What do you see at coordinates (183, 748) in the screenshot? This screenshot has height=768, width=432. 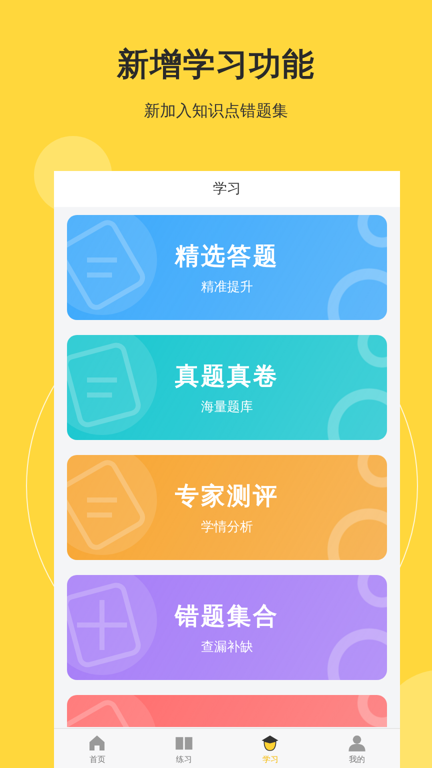 I see `tab: 练习` at bounding box center [183, 748].